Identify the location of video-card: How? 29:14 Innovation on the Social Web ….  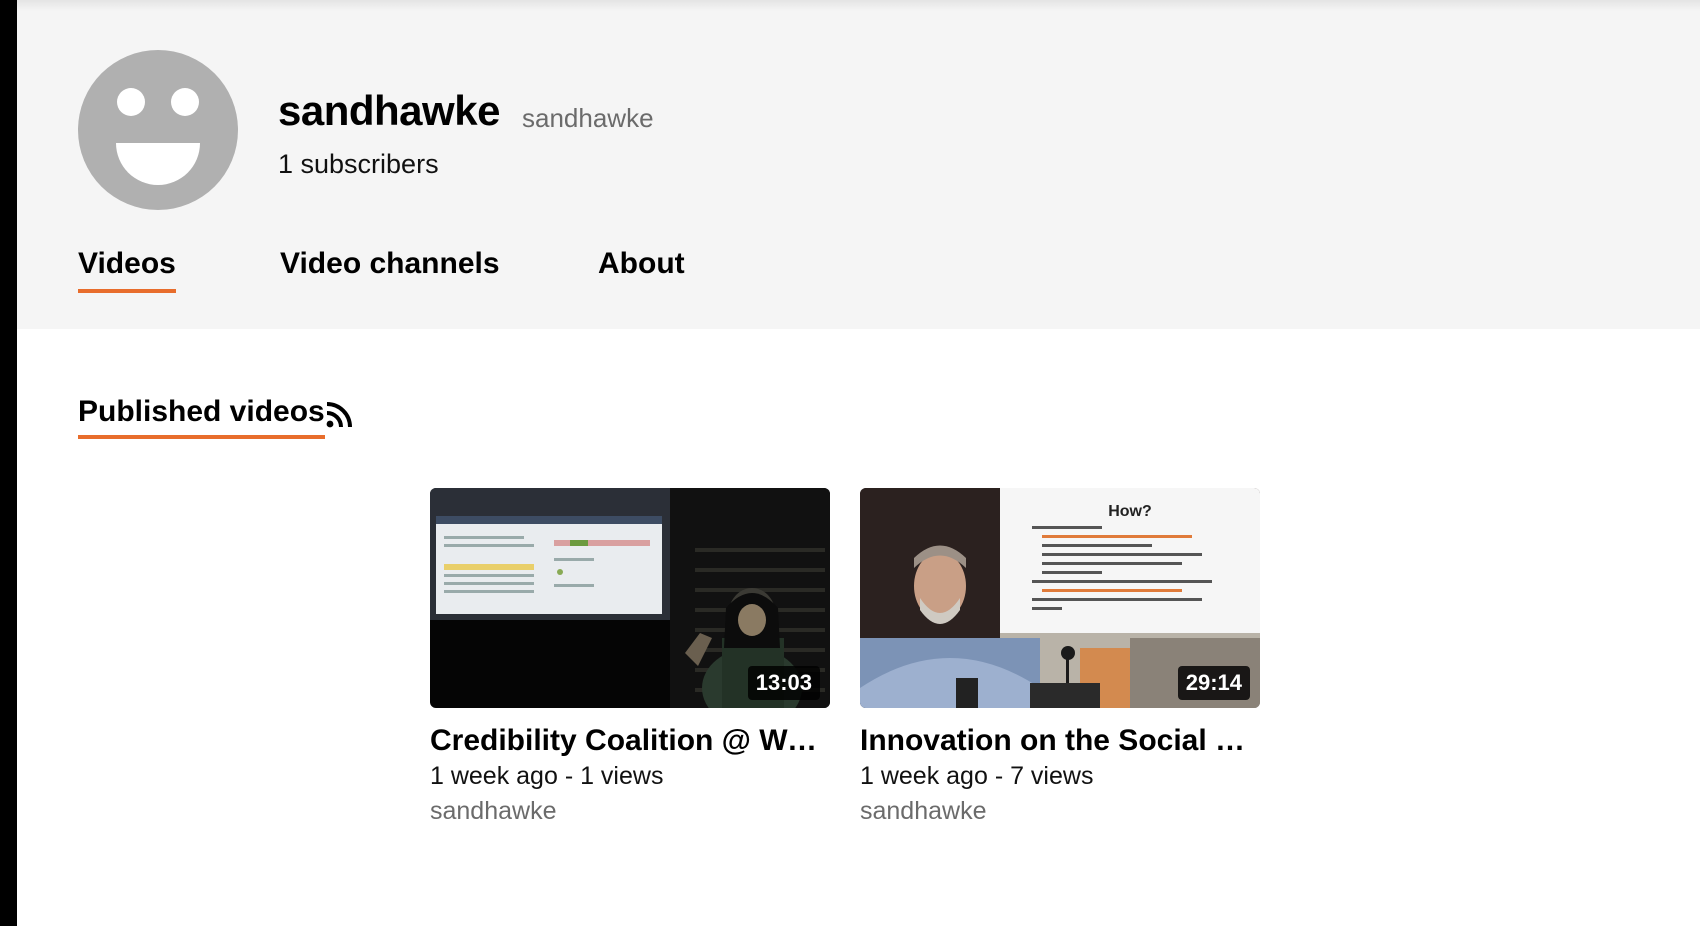
(1060, 657).